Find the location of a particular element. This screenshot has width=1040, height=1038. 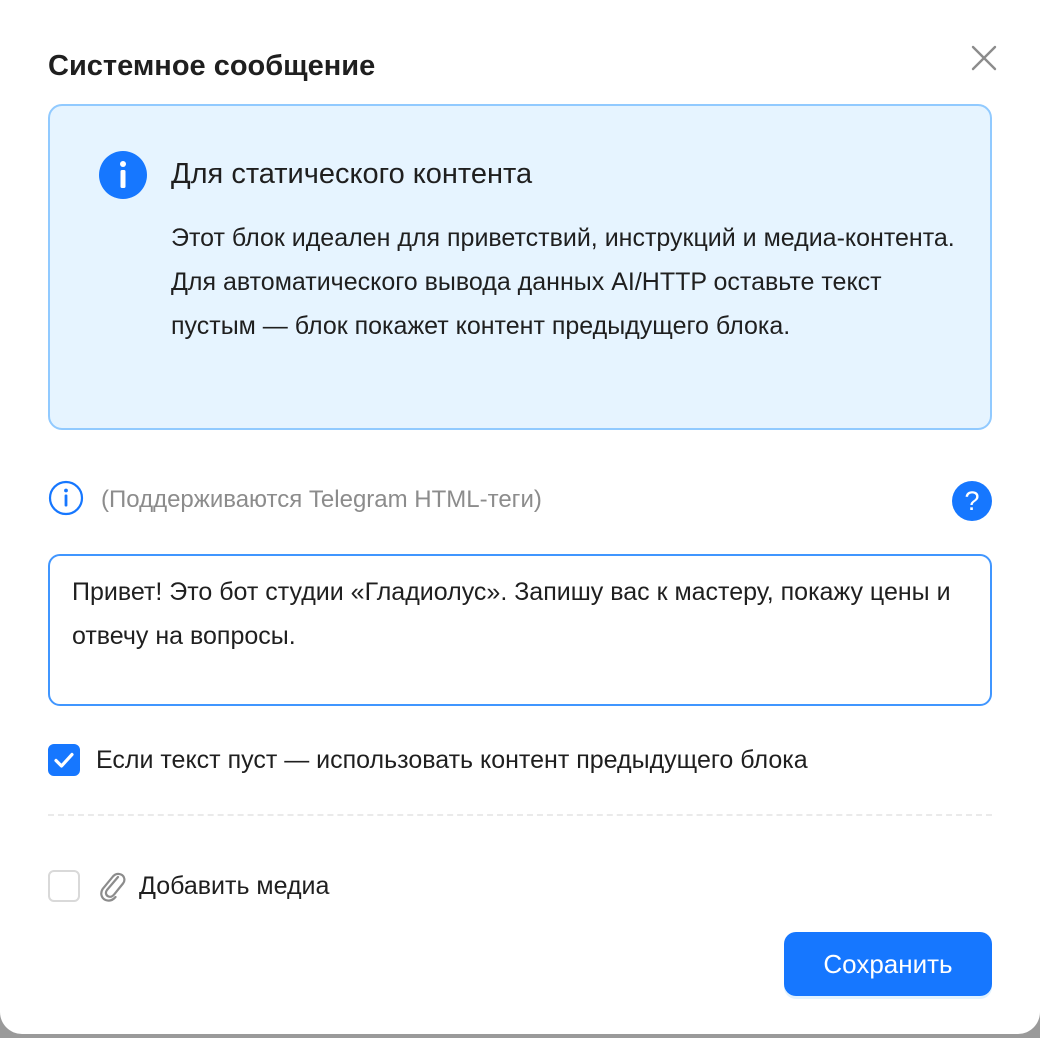

info-circle-outline-icon is located at coordinates (66, 498).